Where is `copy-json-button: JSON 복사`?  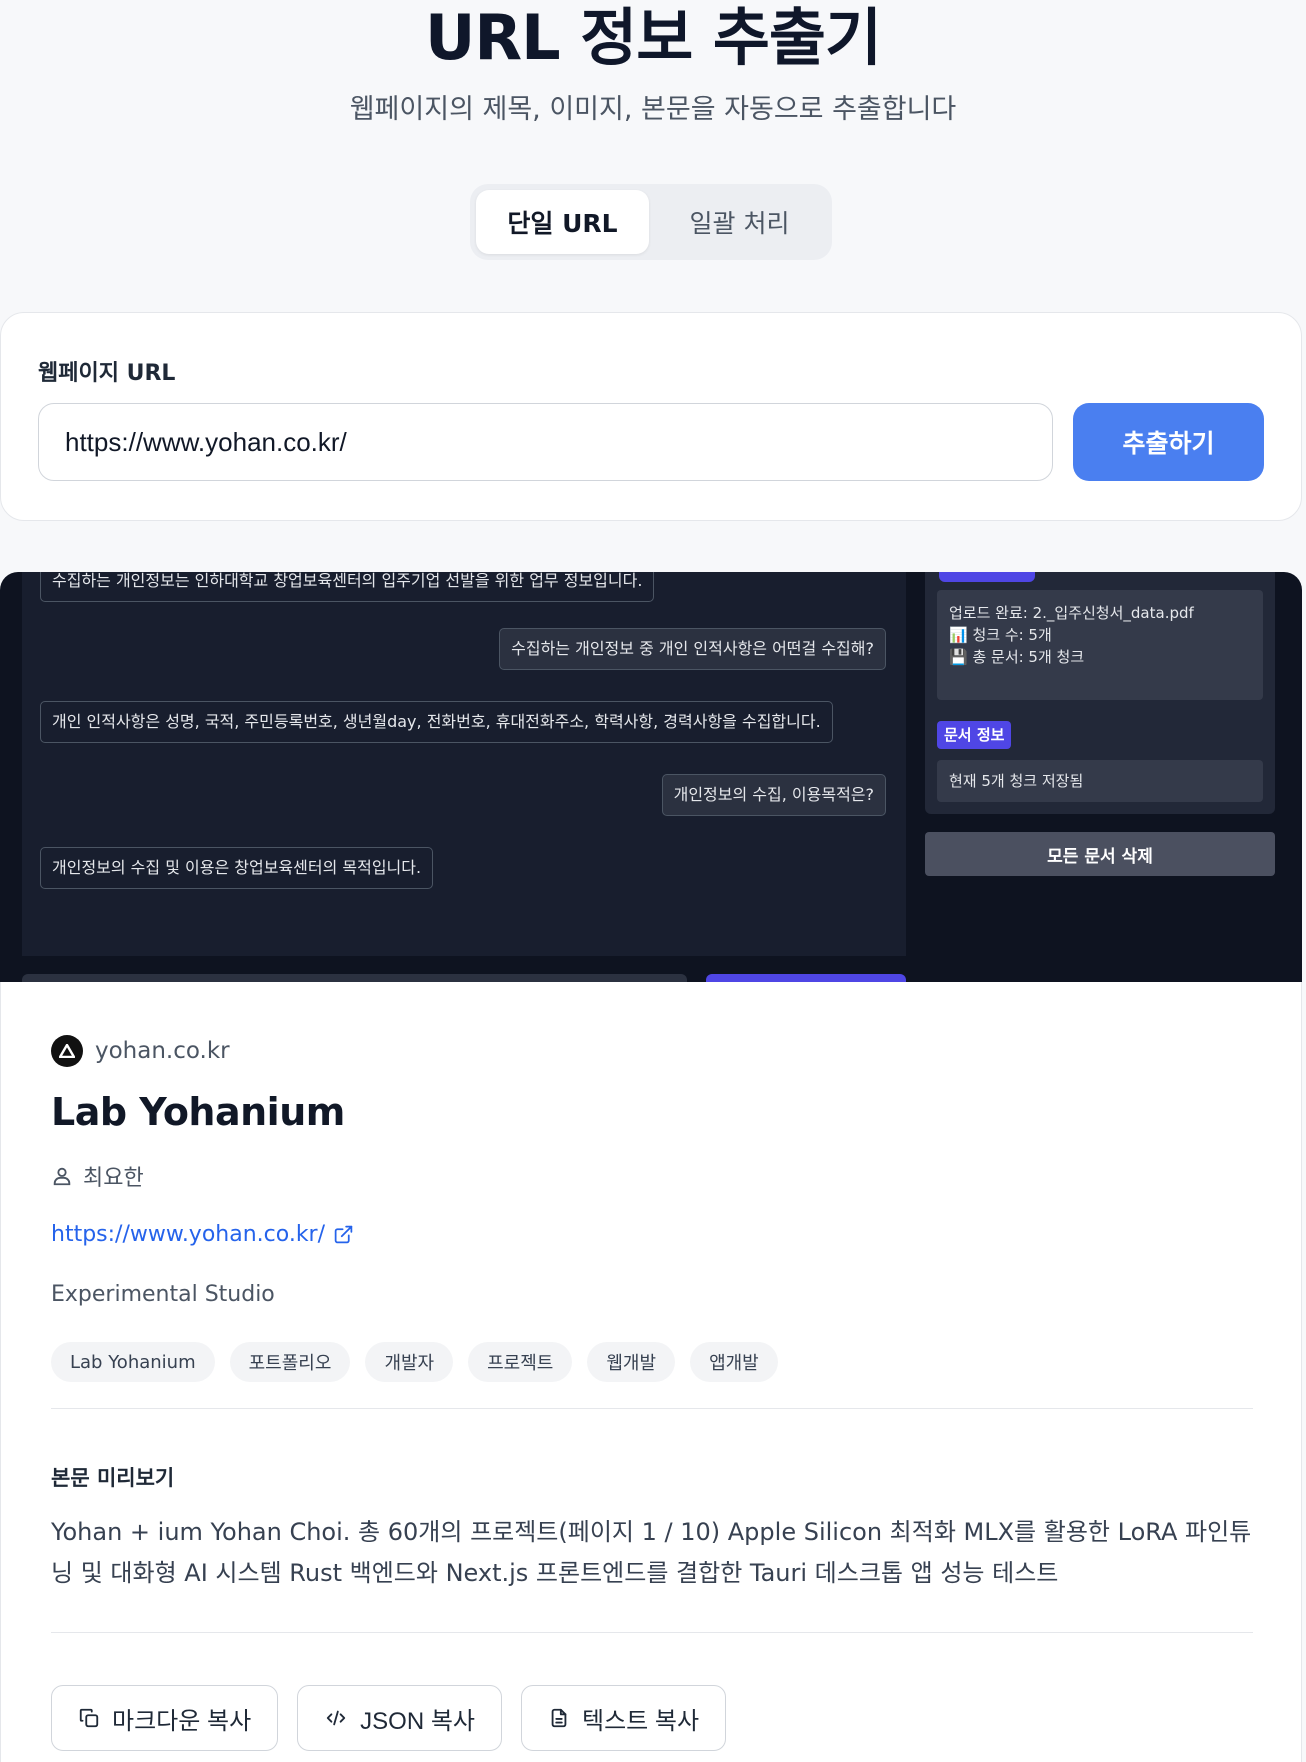 copy-json-button: JSON 복사 is located at coordinates (399, 1718).